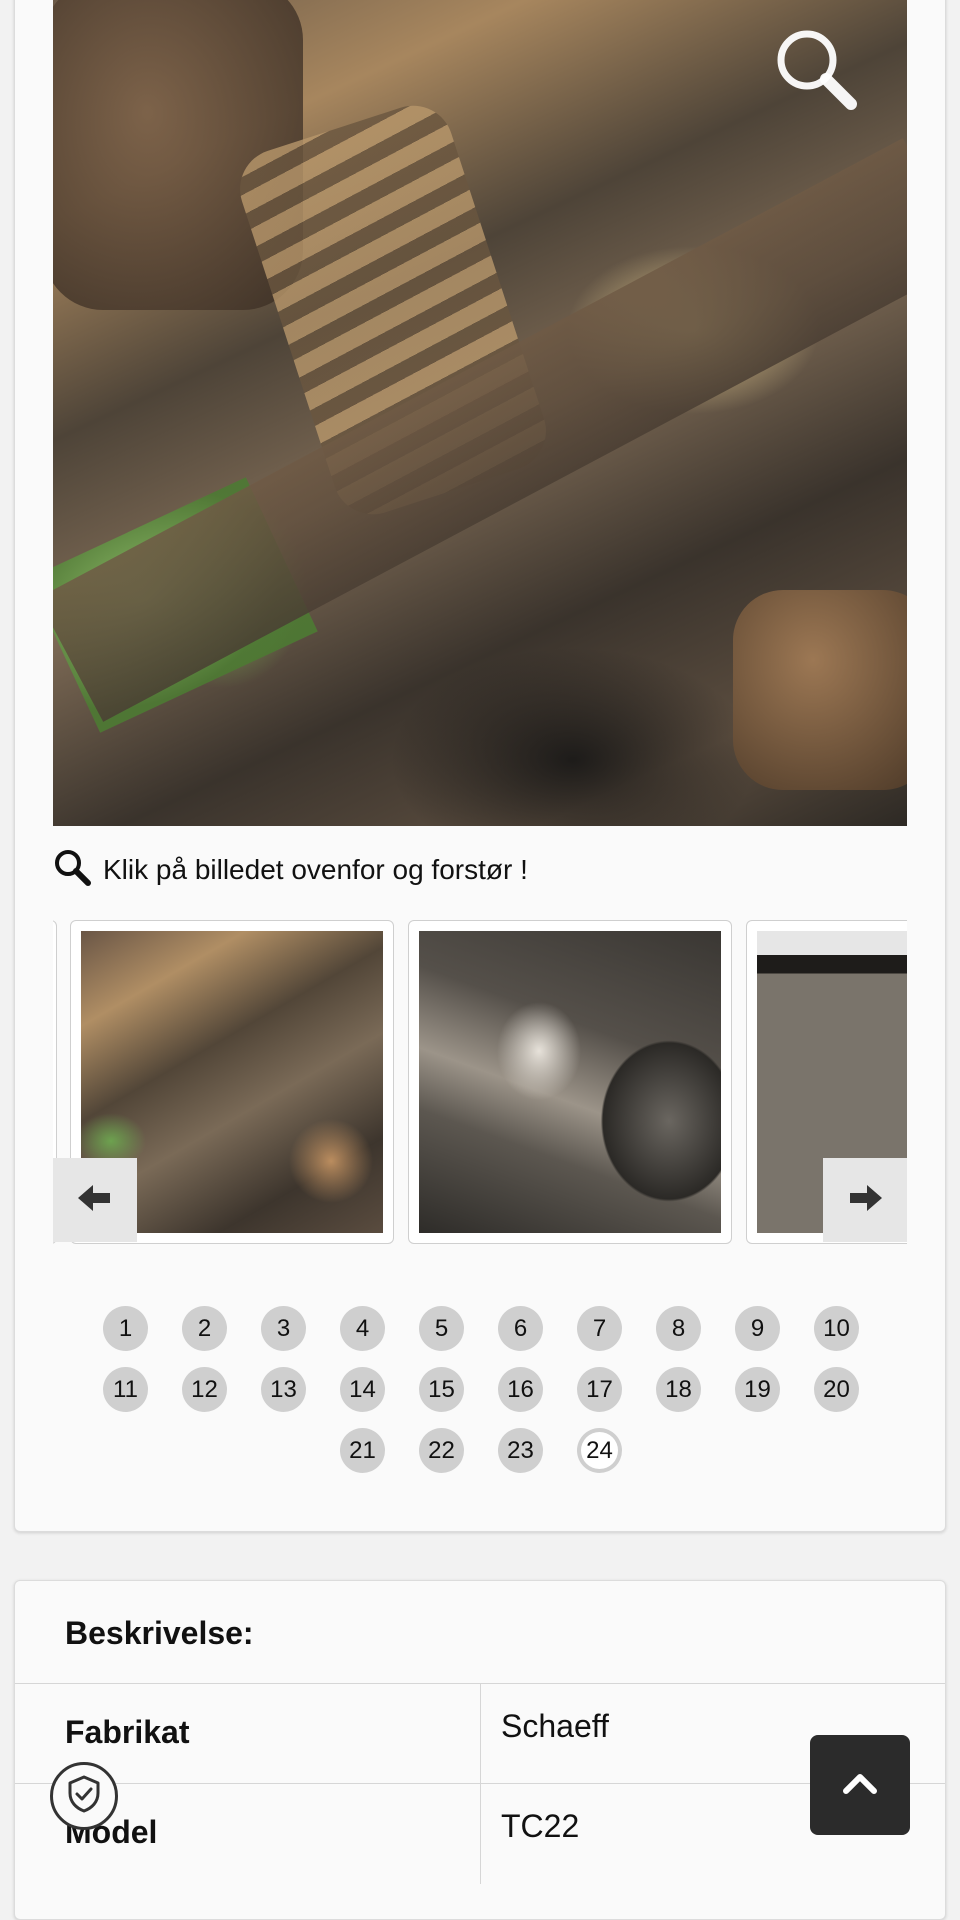 The image size is (960, 1920). Describe the element at coordinates (315, 869) in the screenshot. I see `zoom-hint-text: Klik på billedet ovenfor og forstør !` at that location.